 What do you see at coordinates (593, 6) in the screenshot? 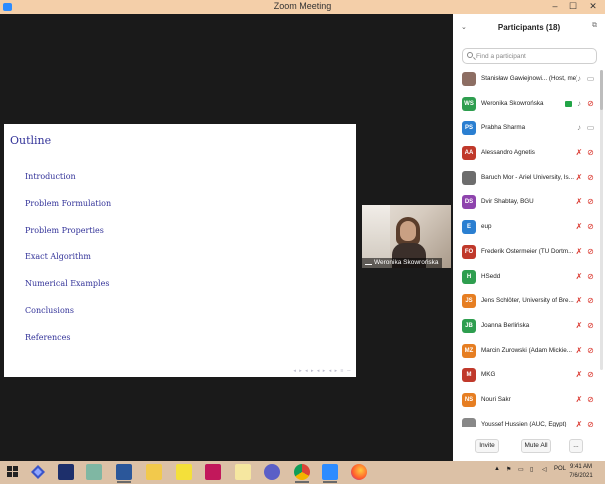
I see `close-button: ✕` at bounding box center [593, 6].